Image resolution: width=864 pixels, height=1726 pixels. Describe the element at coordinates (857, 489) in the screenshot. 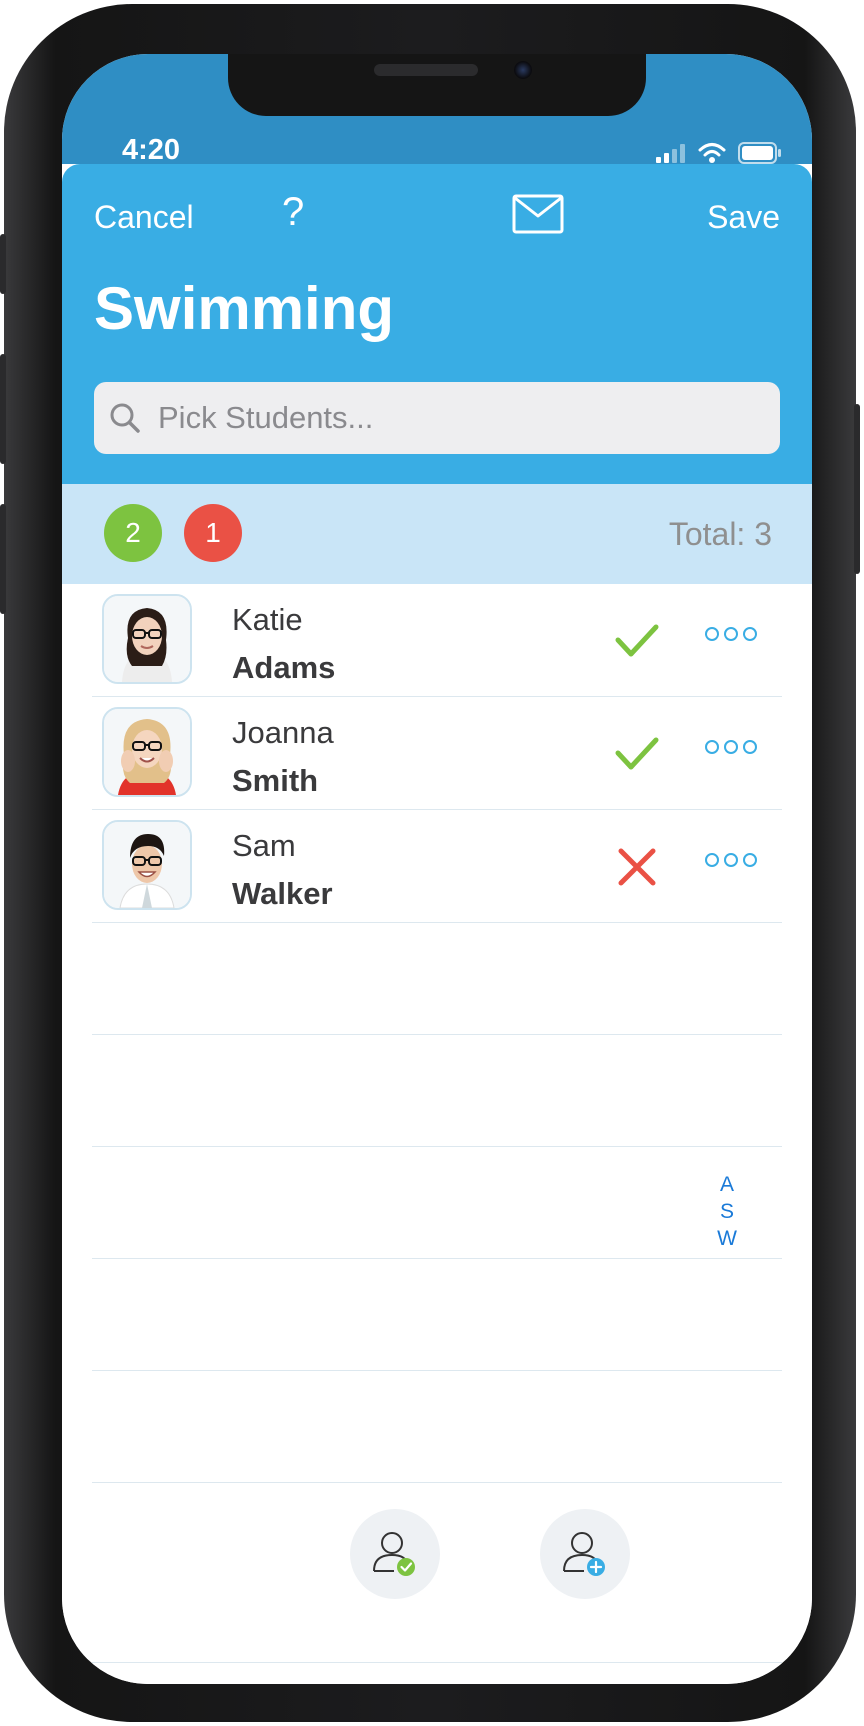

I see `power-button` at that location.